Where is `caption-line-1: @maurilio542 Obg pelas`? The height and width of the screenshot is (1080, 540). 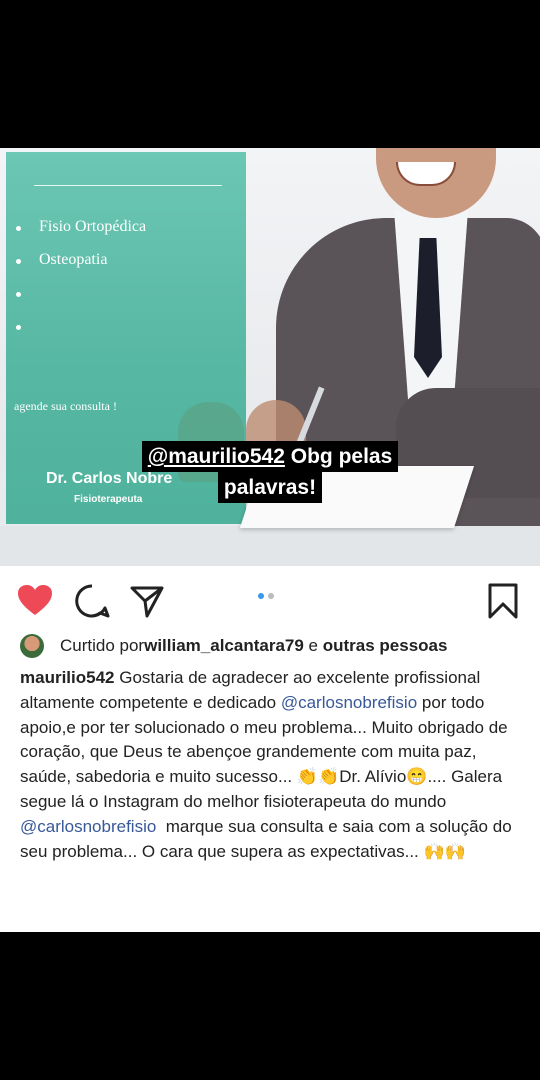
caption-line-1: @maurilio542 Obg pelas is located at coordinates (270, 457).